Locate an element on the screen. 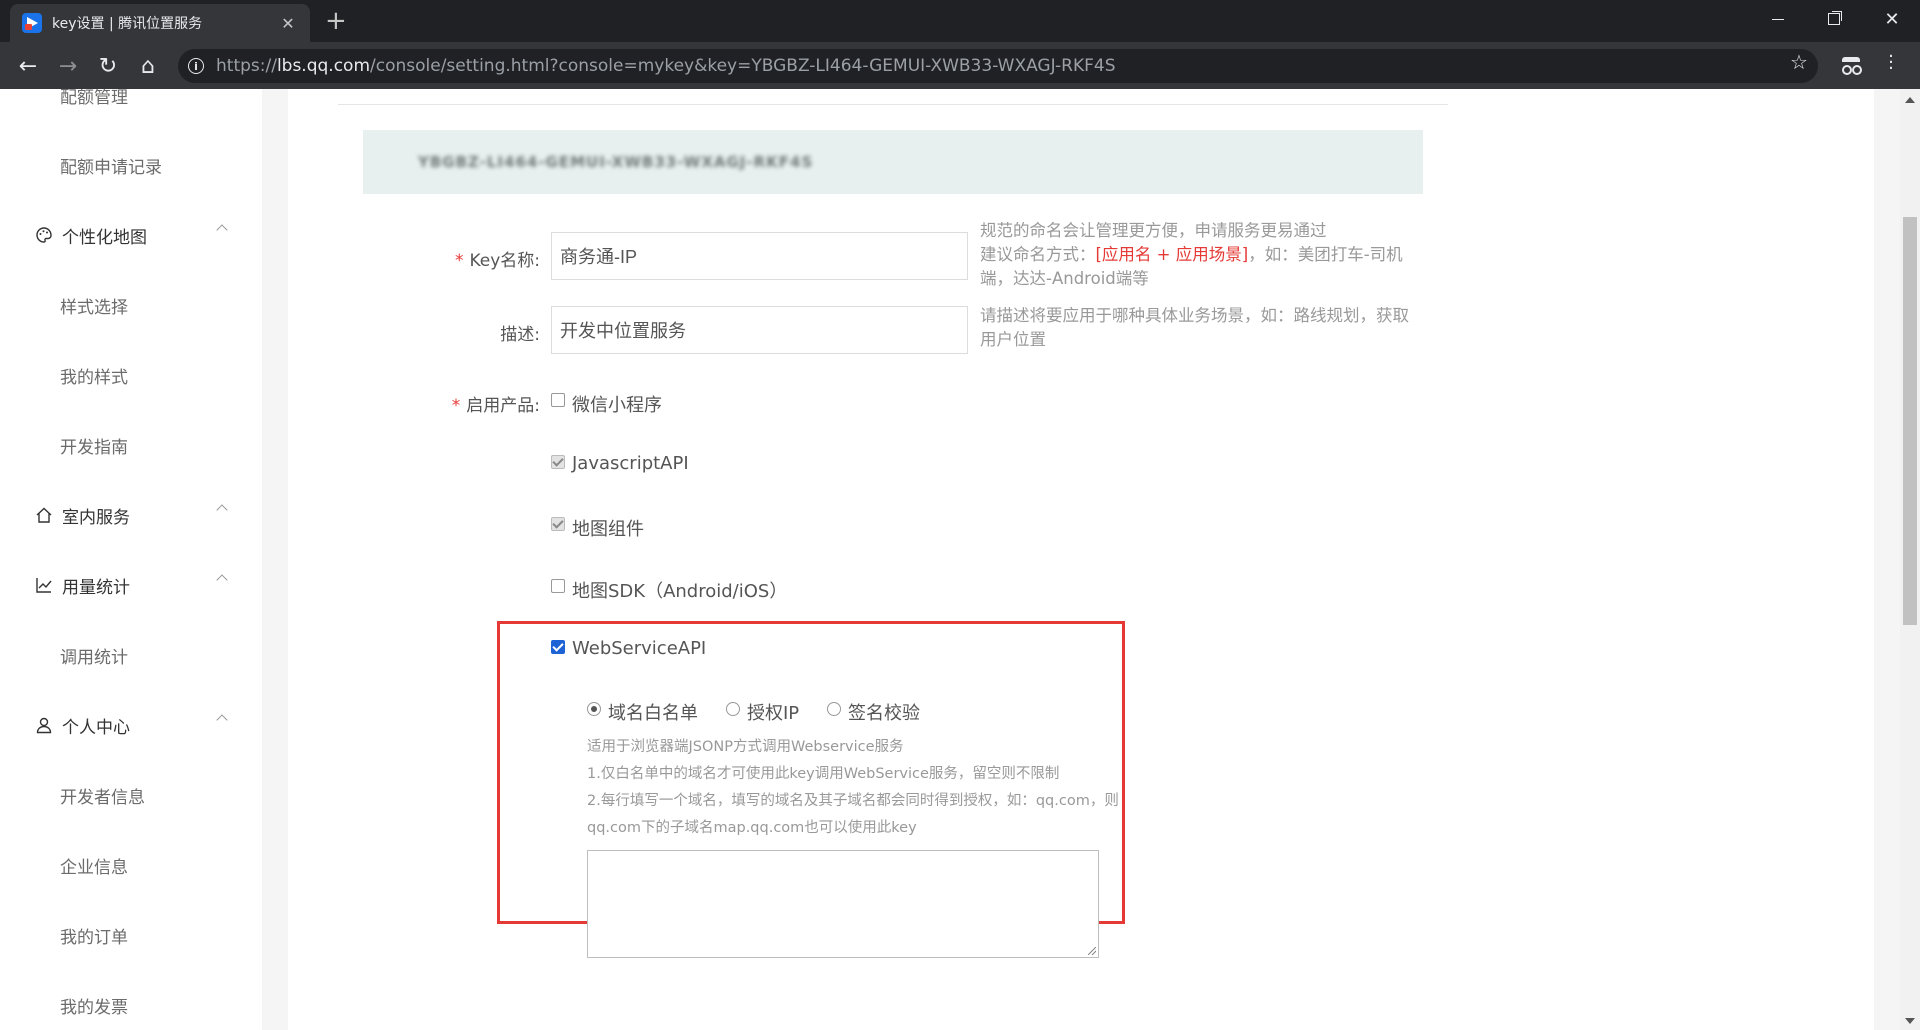 The image size is (1920, 1030). sidebar-item-4: 我的样式 is located at coordinates (131, 375).